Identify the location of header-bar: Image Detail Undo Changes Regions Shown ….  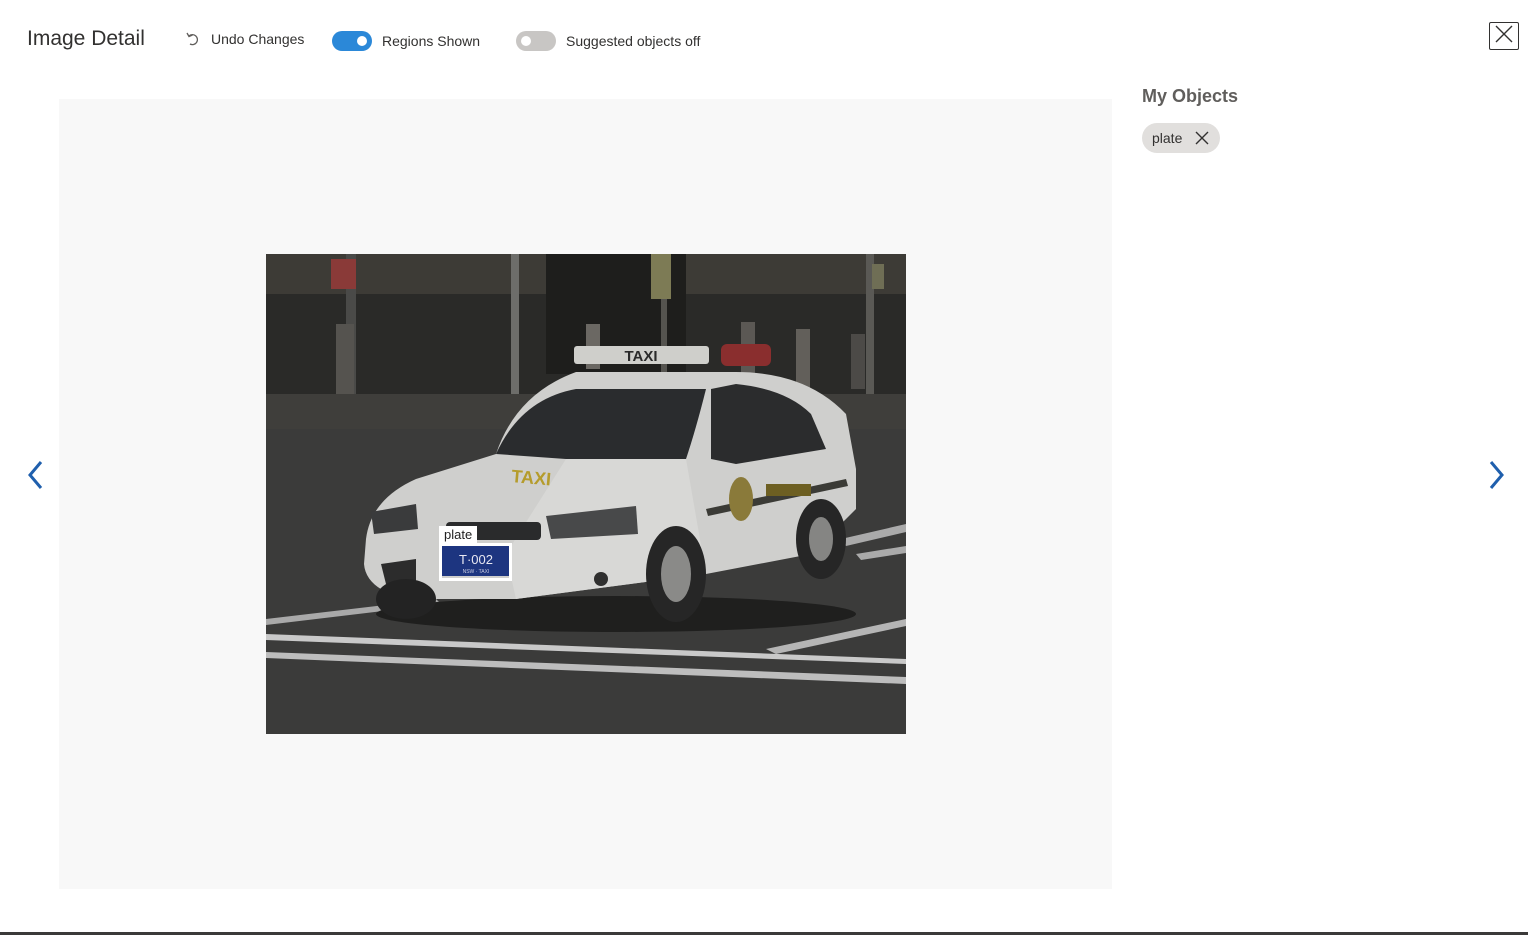
(764, 40).